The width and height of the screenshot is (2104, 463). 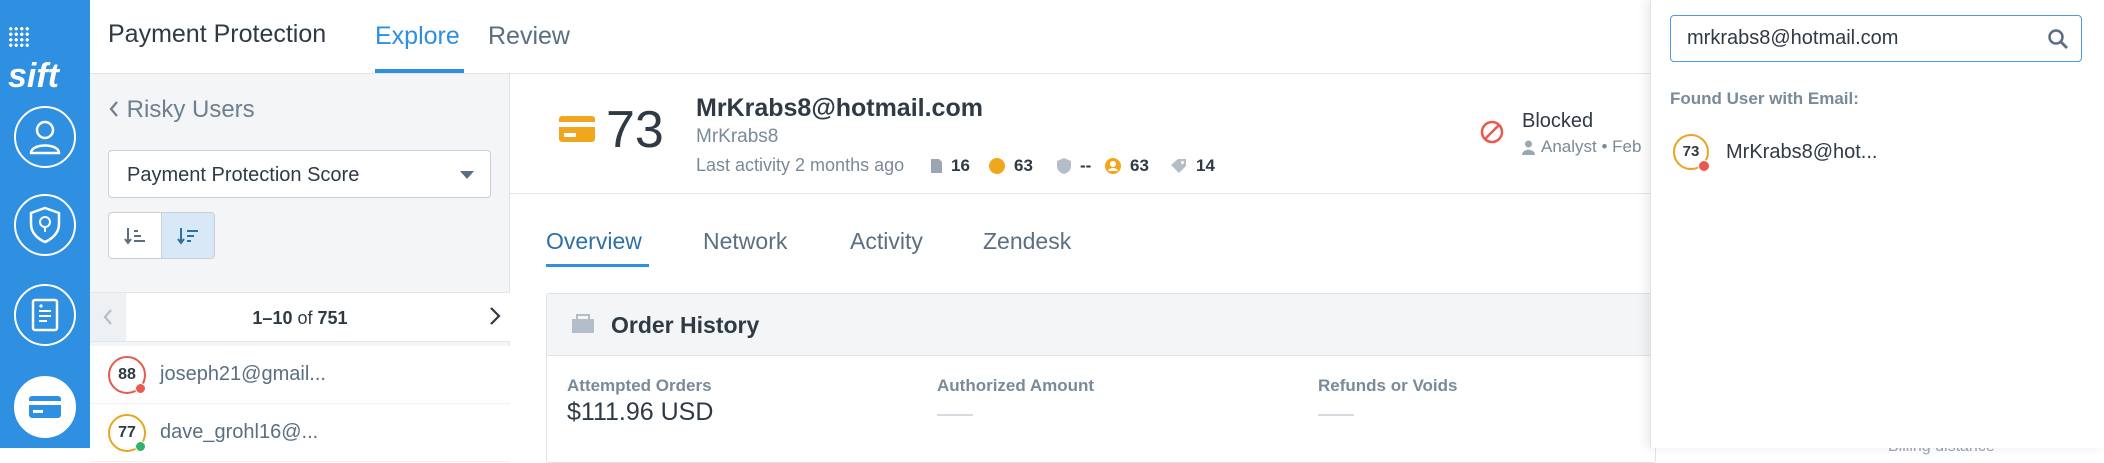 I want to click on sort-select-value: Payment Protection Score, so click(x=243, y=175).